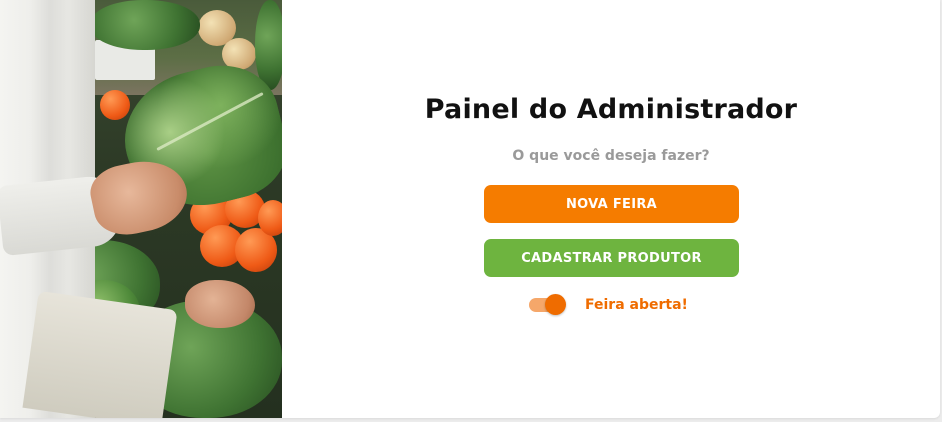 The height and width of the screenshot is (422, 942). What do you see at coordinates (611, 109) in the screenshot?
I see `page-title: Painel do Administrador` at bounding box center [611, 109].